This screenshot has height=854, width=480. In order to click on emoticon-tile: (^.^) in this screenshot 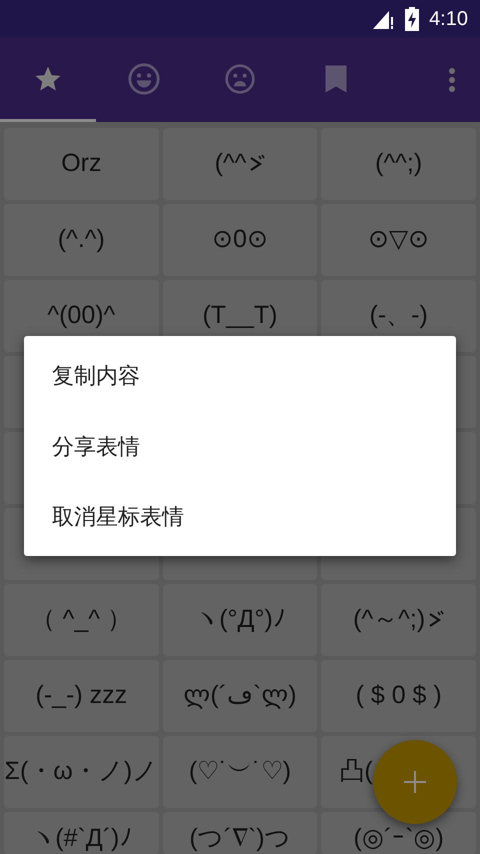, I will do `click(81, 240)`.